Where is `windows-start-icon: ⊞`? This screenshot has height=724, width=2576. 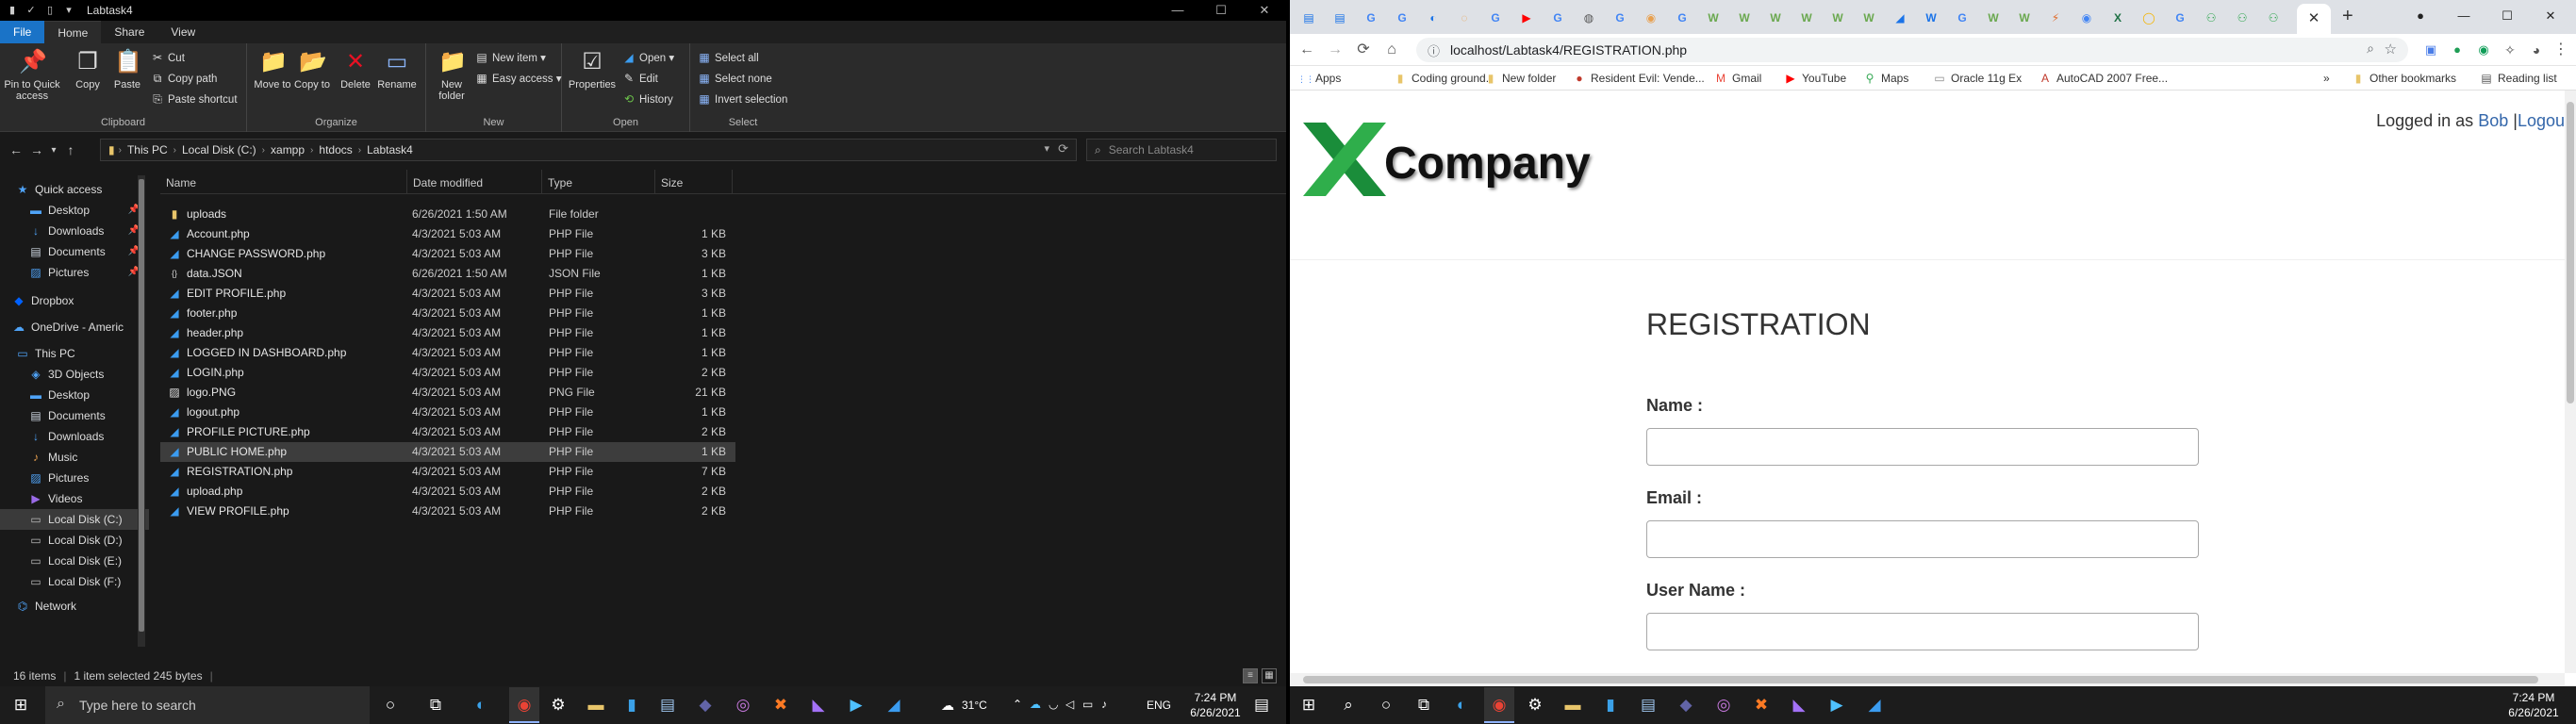 windows-start-icon: ⊞ is located at coordinates (1308, 705).